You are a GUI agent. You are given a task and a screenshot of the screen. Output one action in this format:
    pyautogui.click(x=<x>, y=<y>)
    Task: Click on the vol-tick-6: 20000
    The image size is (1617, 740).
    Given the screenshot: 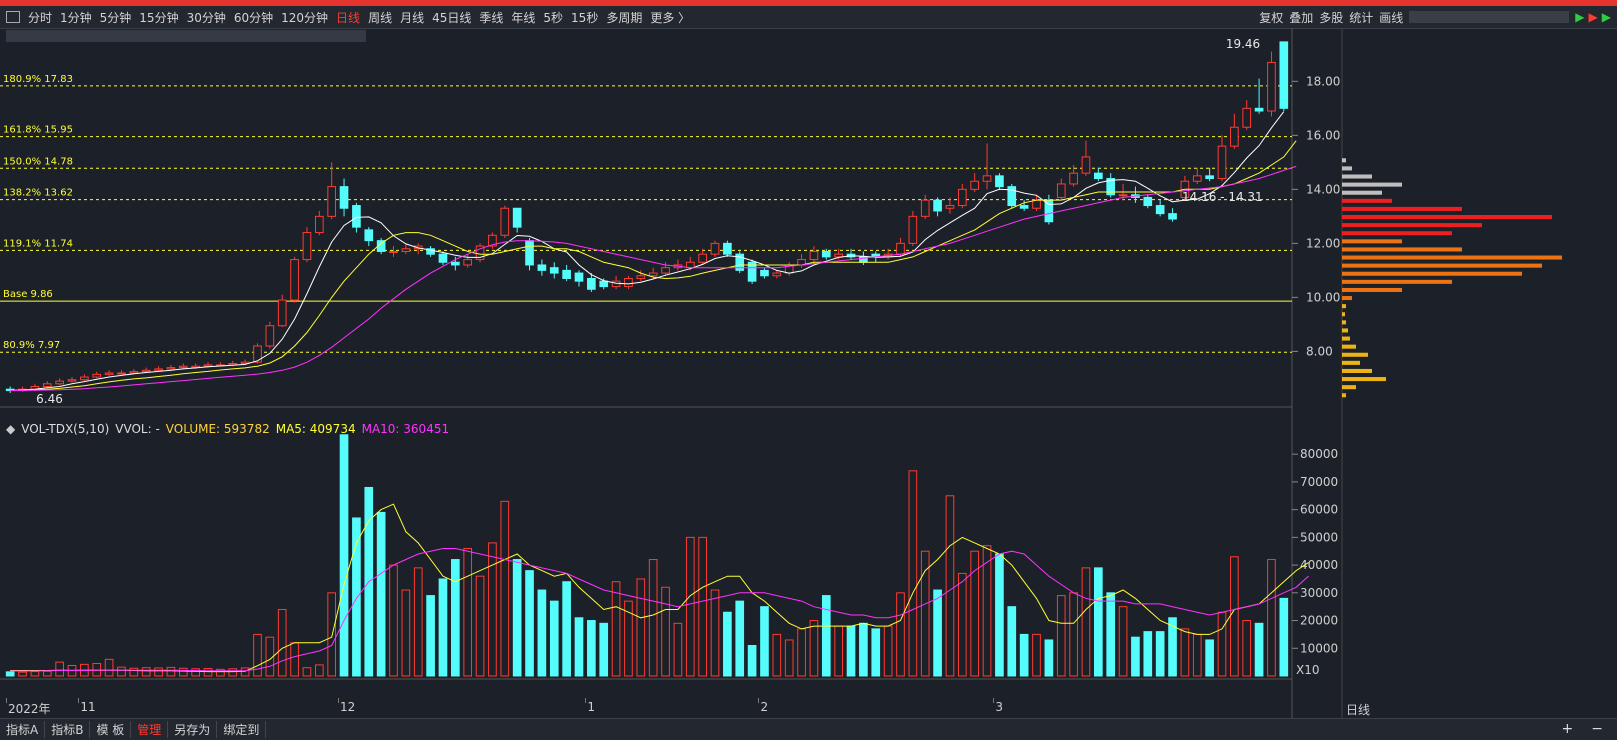 What is the action you would take?
    pyautogui.click(x=1319, y=621)
    